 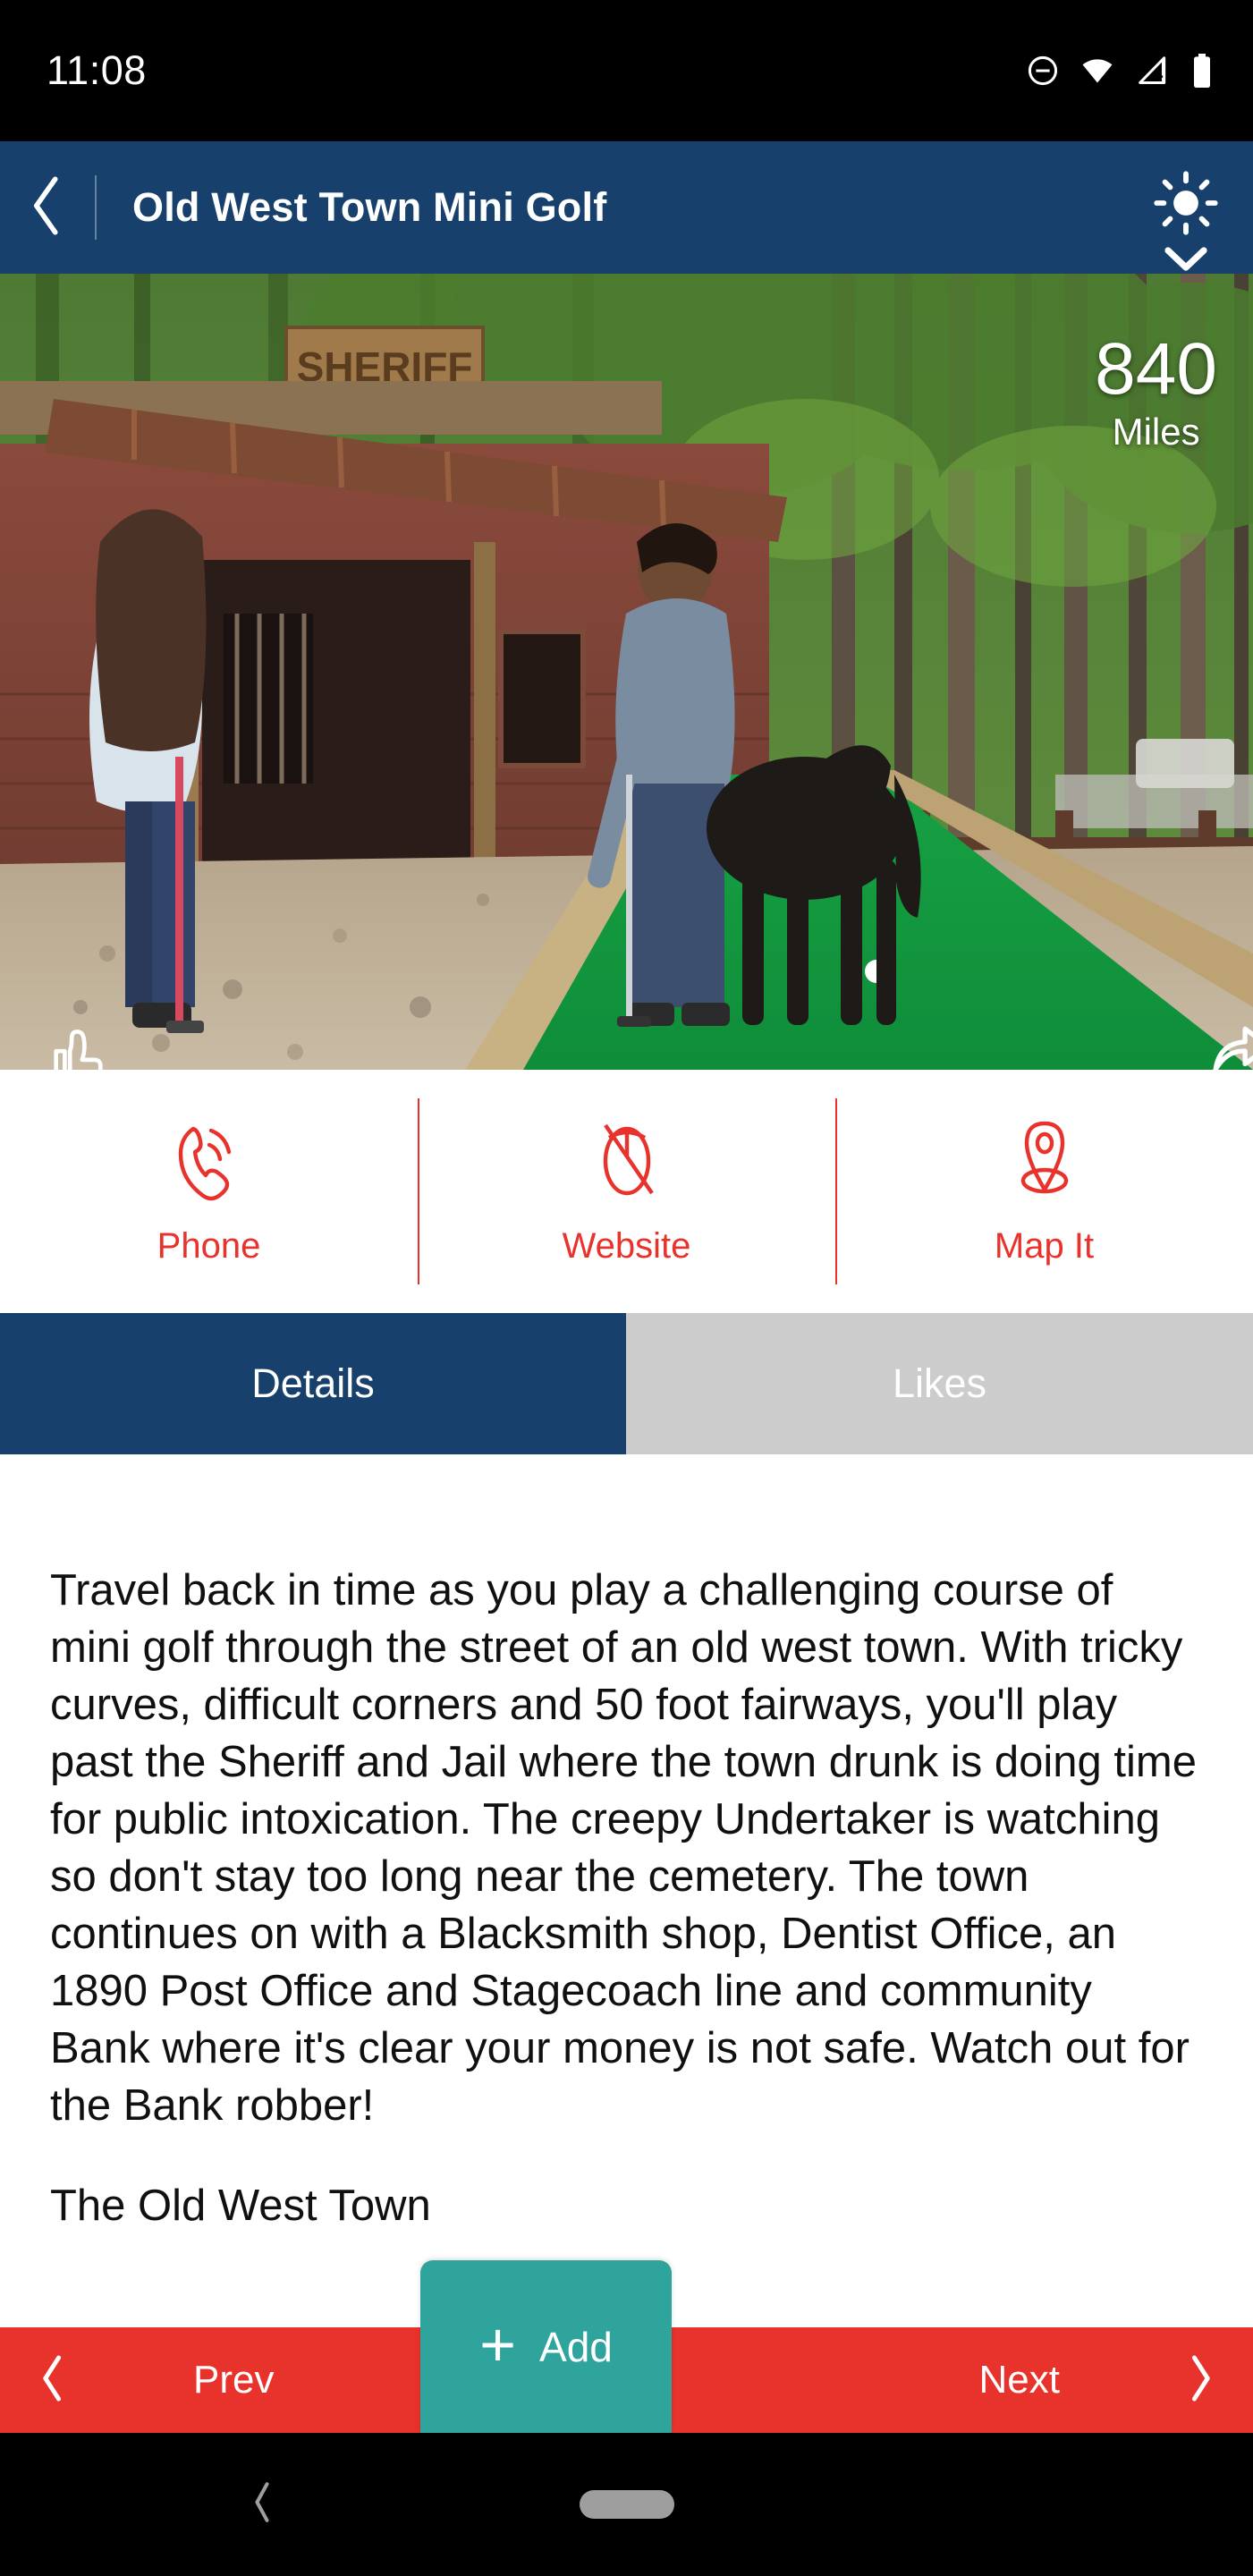 What do you see at coordinates (97, 70) in the screenshot?
I see `status-time: 11:08` at bounding box center [97, 70].